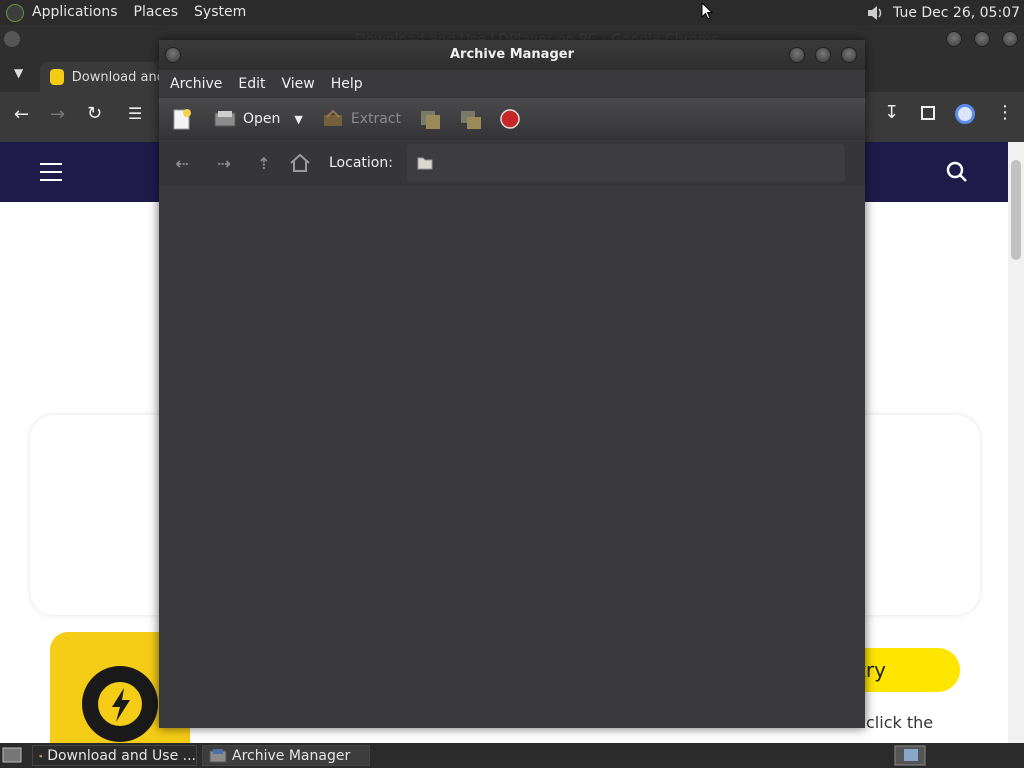 This screenshot has width=1024, height=768. I want to click on location-label: Location:, so click(361, 163).